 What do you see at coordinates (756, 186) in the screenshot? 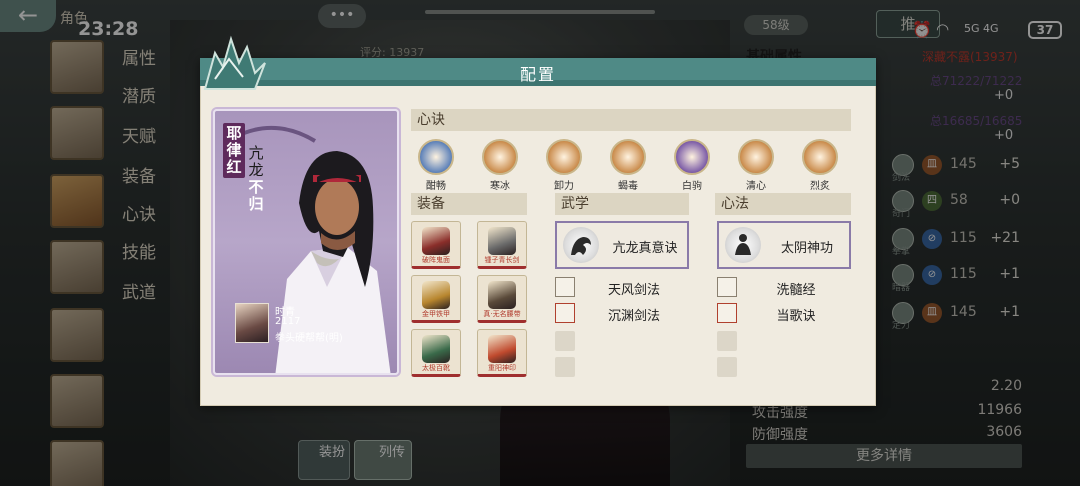
I see `xinjue-label: 清心` at bounding box center [756, 186].